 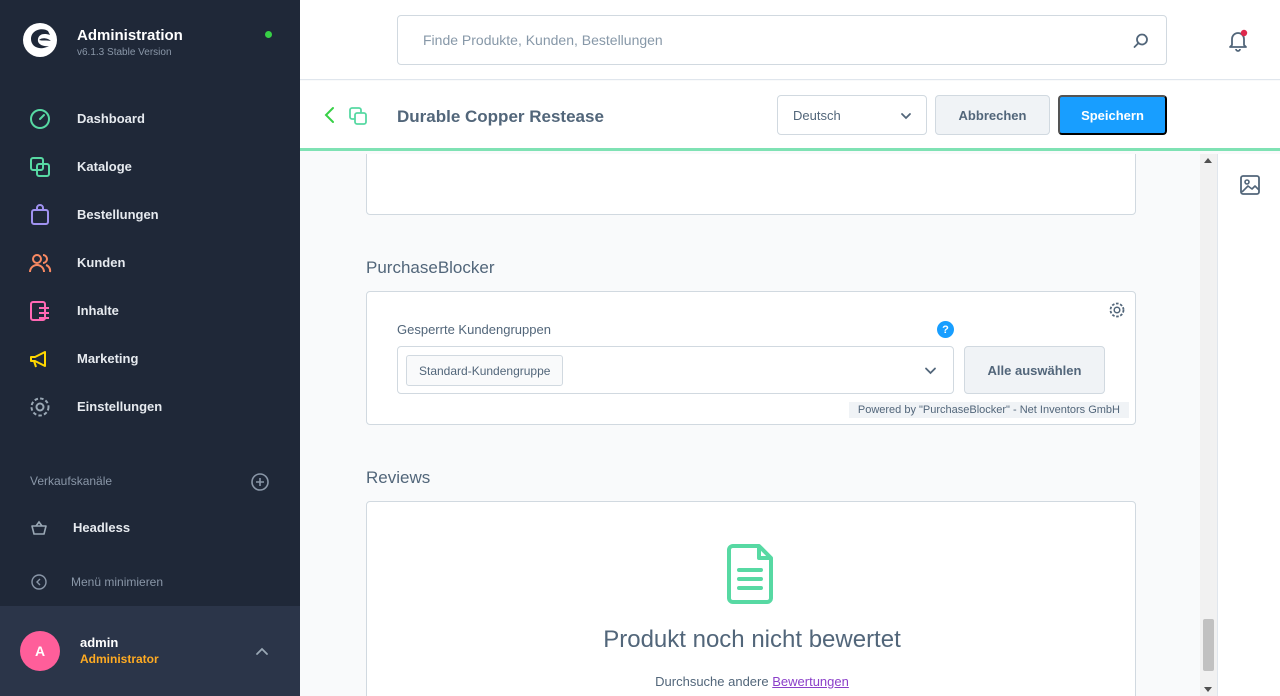 What do you see at coordinates (40, 651) in the screenshot?
I see `avatar: A` at bounding box center [40, 651].